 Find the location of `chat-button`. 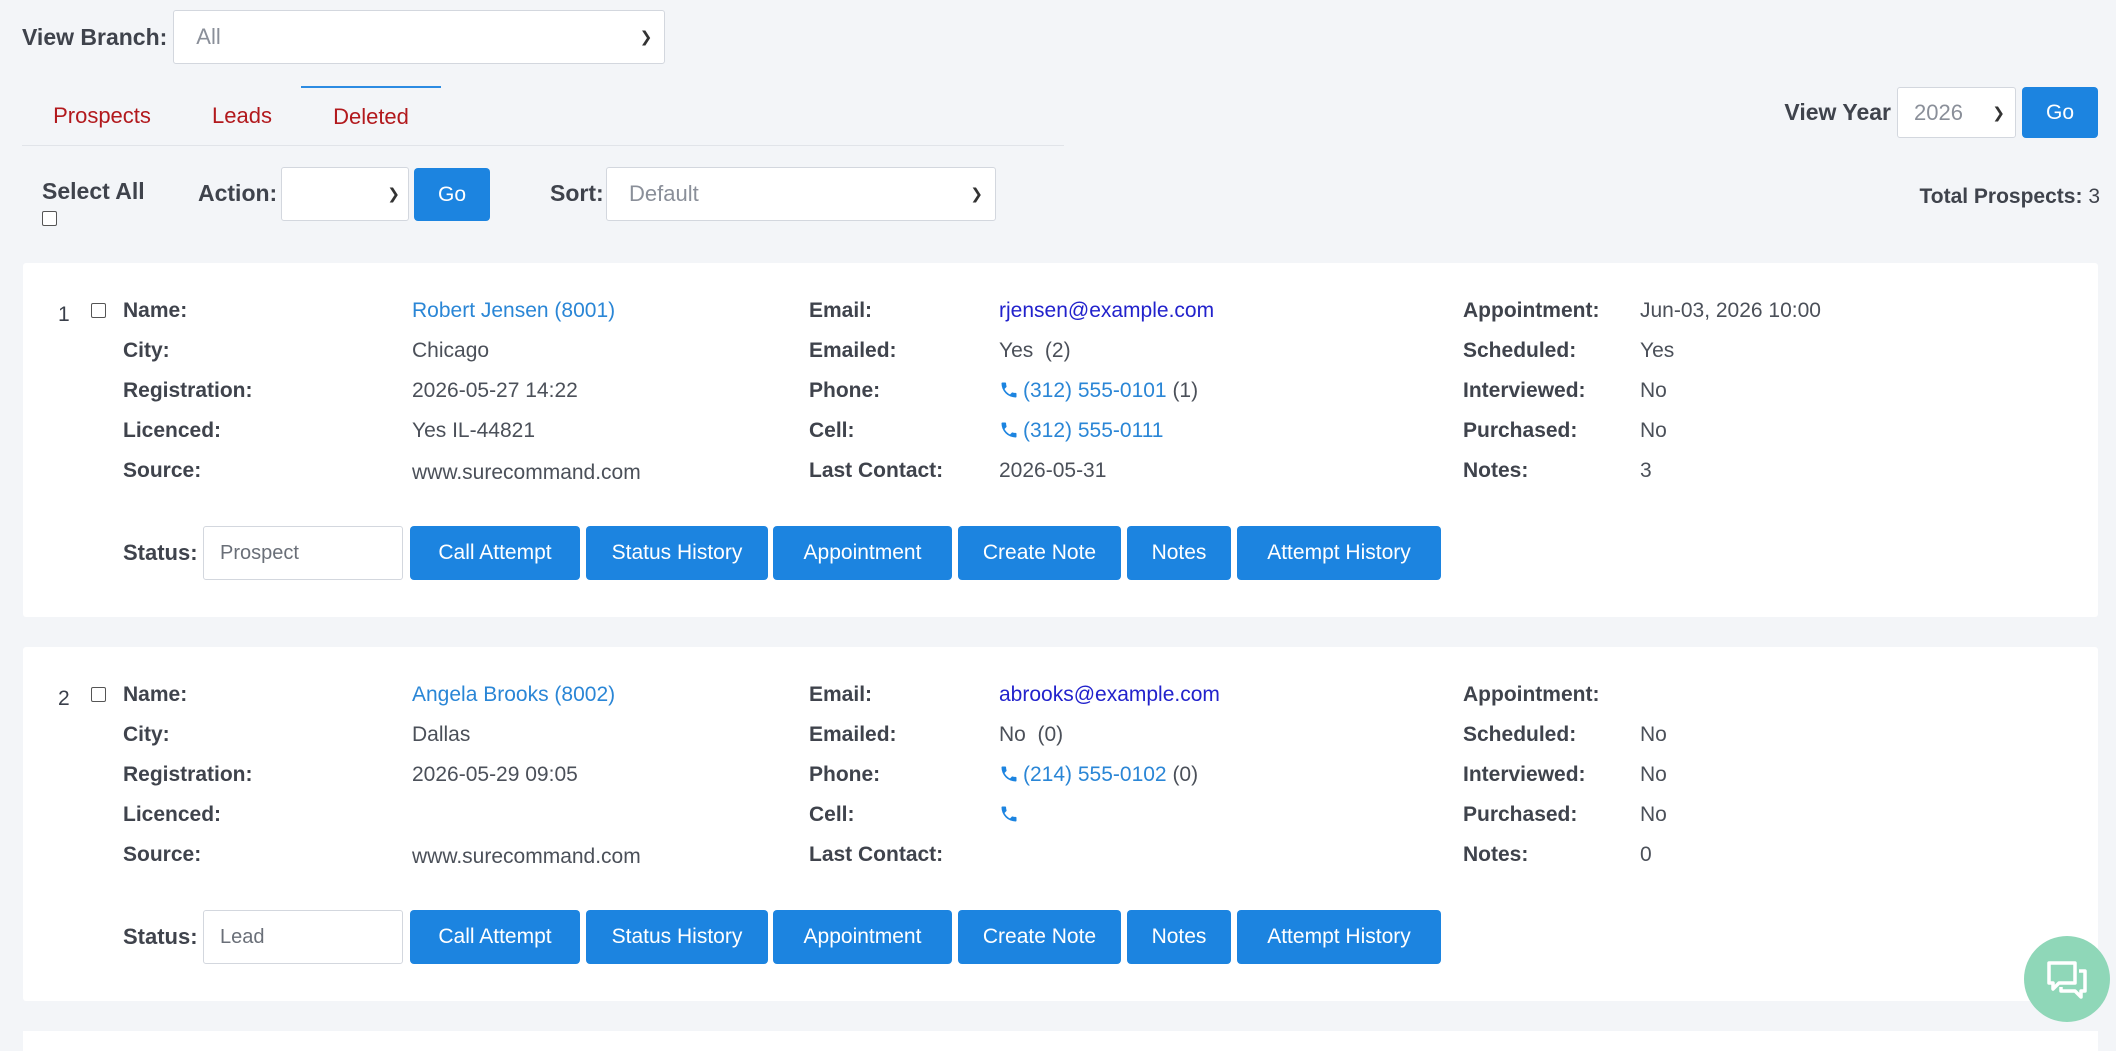

chat-button is located at coordinates (2067, 979).